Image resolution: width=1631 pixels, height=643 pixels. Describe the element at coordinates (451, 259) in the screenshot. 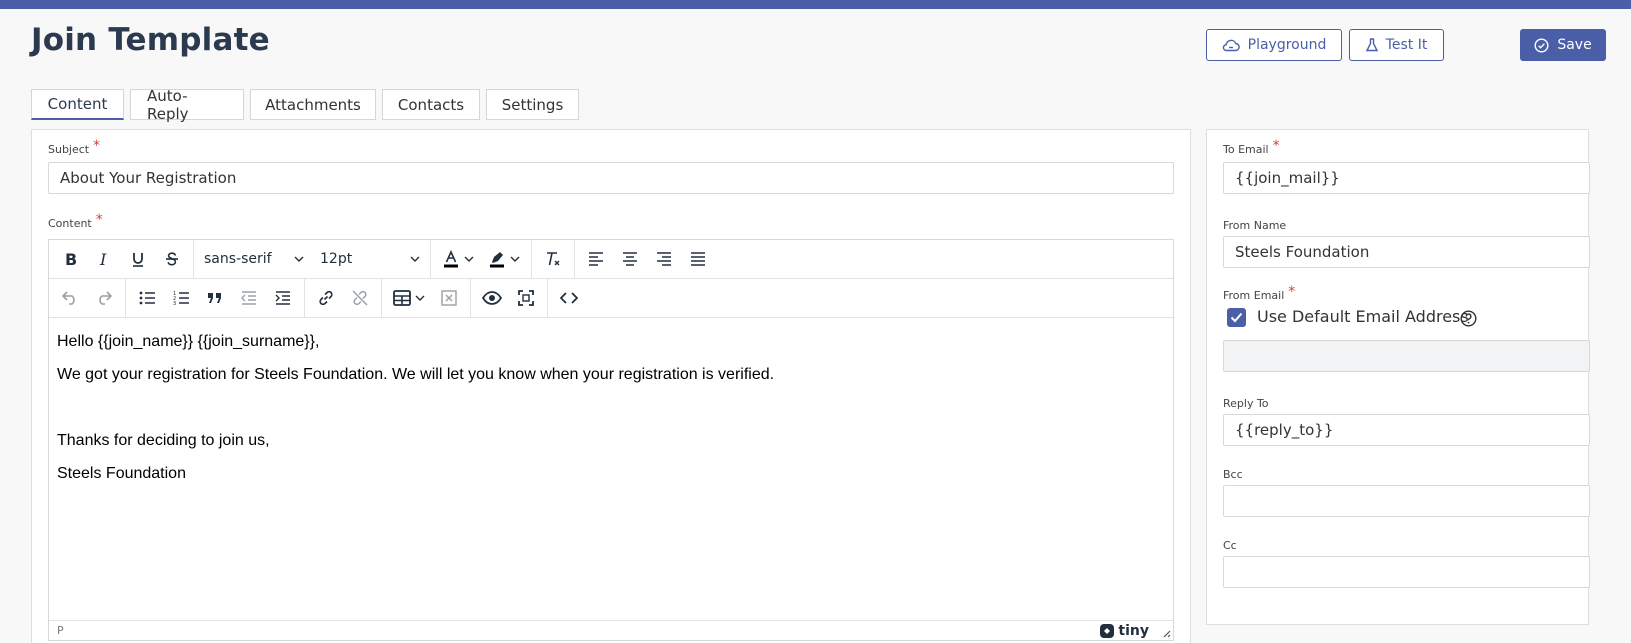

I see `text-color-icon` at that location.